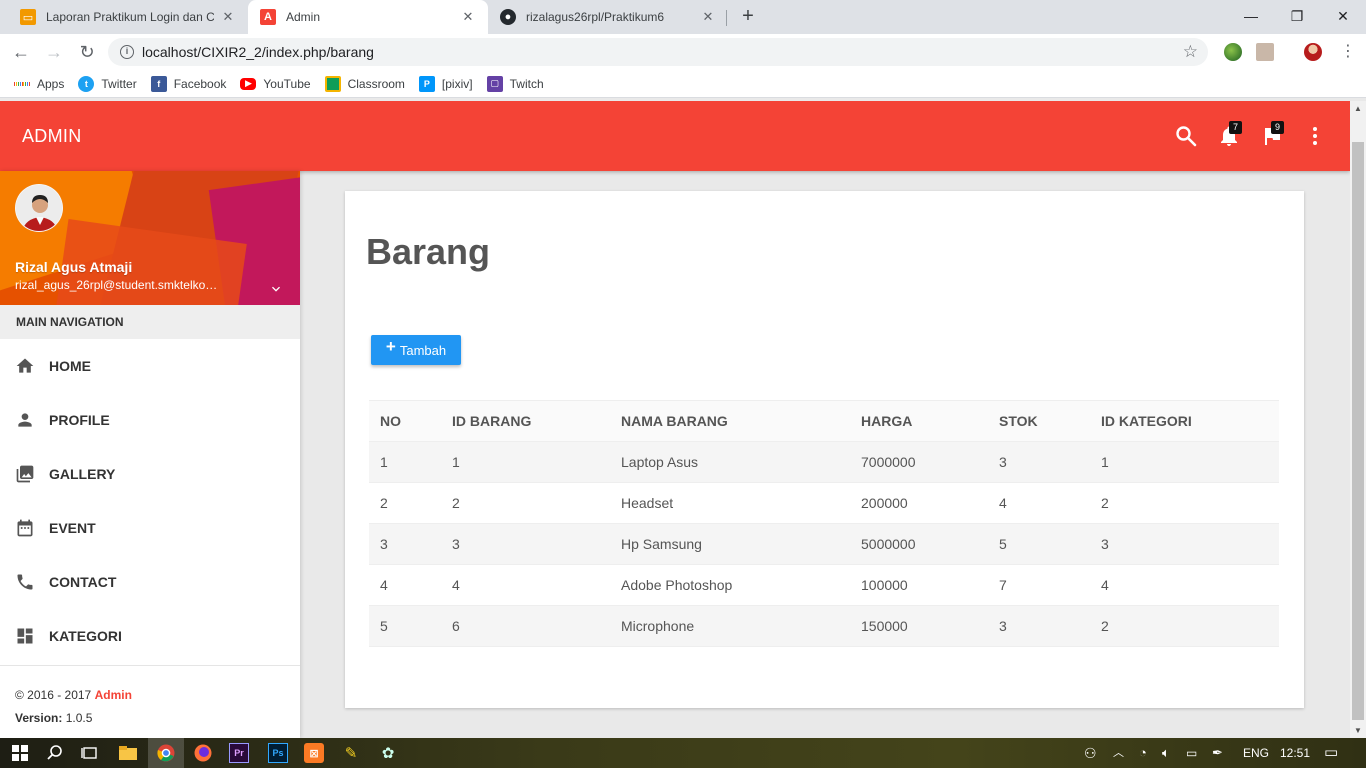 The image size is (1366, 768). Describe the element at coordinates (457, 83) in the screenshot. I see `bookmark-label: [pixiv]` at that location.